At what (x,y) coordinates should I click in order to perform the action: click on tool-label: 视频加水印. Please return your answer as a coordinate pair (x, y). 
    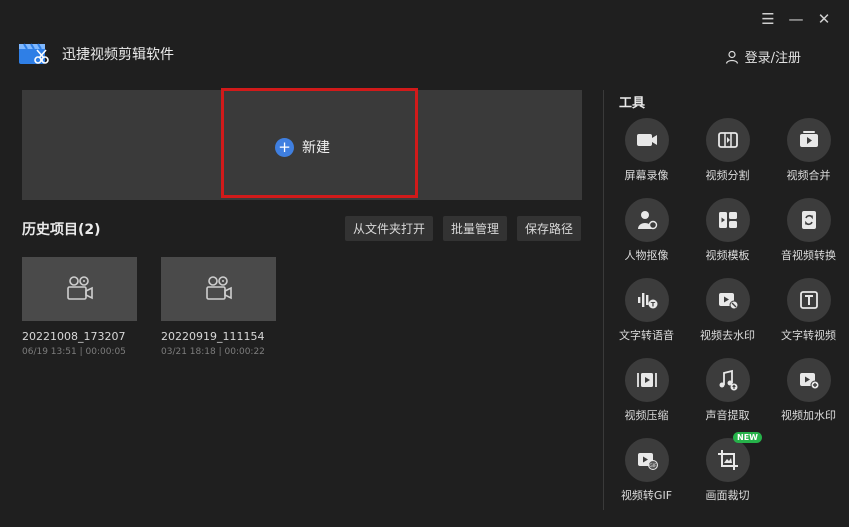
    Looking at the image, I should click on (808, 415).